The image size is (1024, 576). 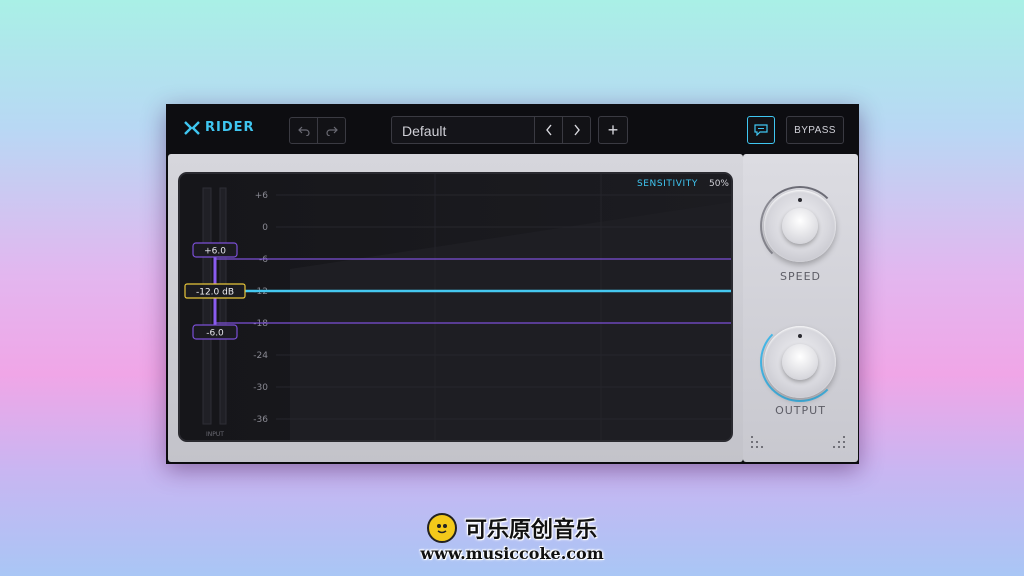 I want to click on target-value: -12.0 dB, so click(x=215, y=293).